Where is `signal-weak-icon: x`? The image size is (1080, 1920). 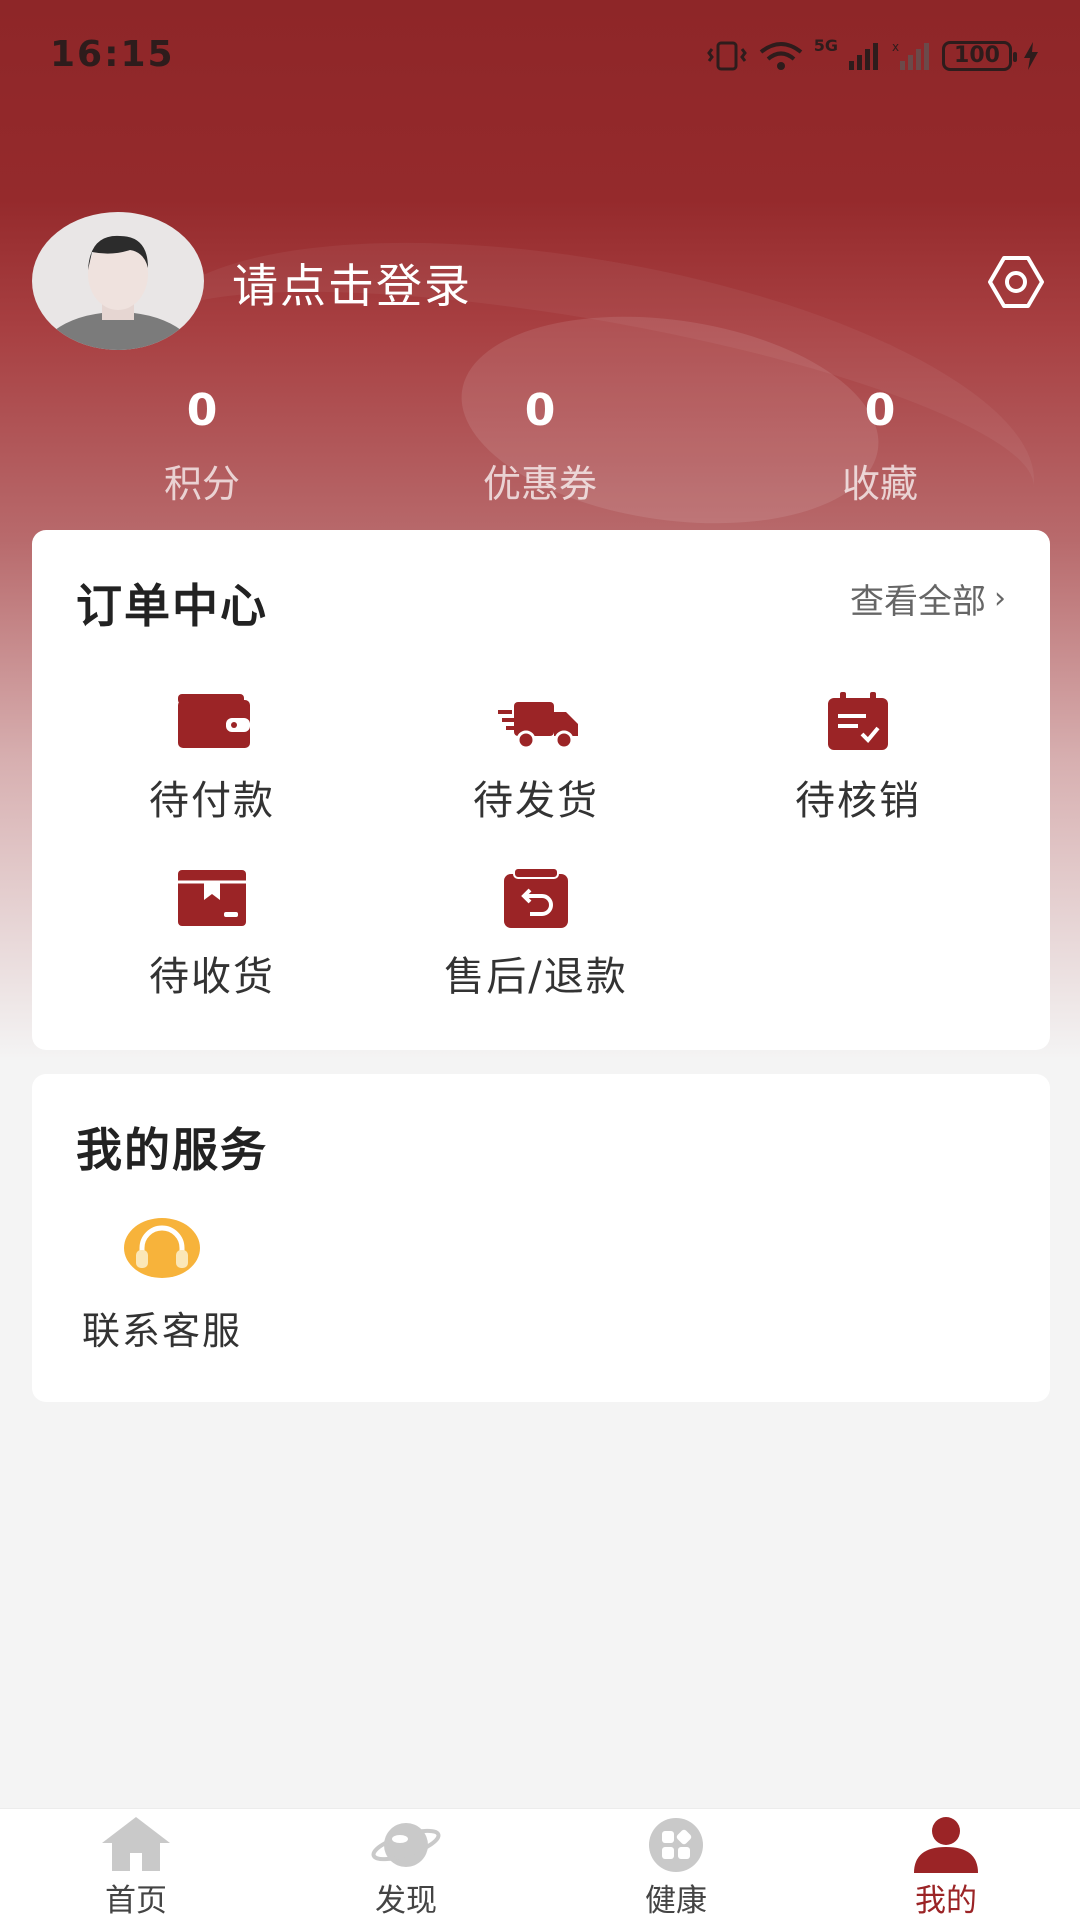
signal-weak-icon: x is located at coordinates (910, 55).